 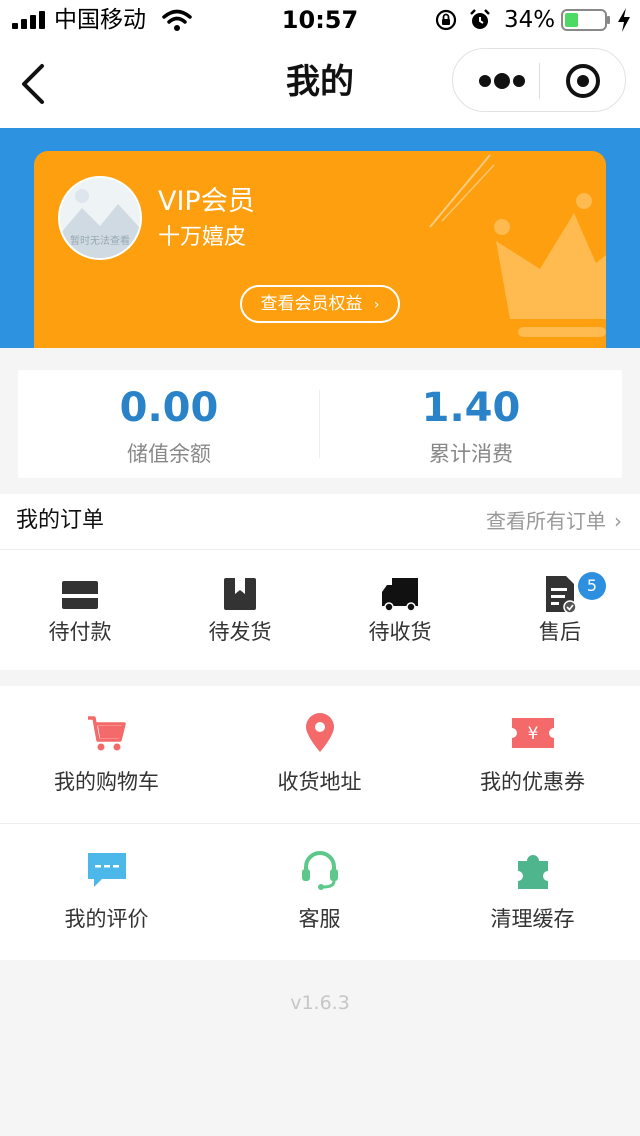 I want to click on menu-label: 我的优惠券, so click(x=532, y=782).